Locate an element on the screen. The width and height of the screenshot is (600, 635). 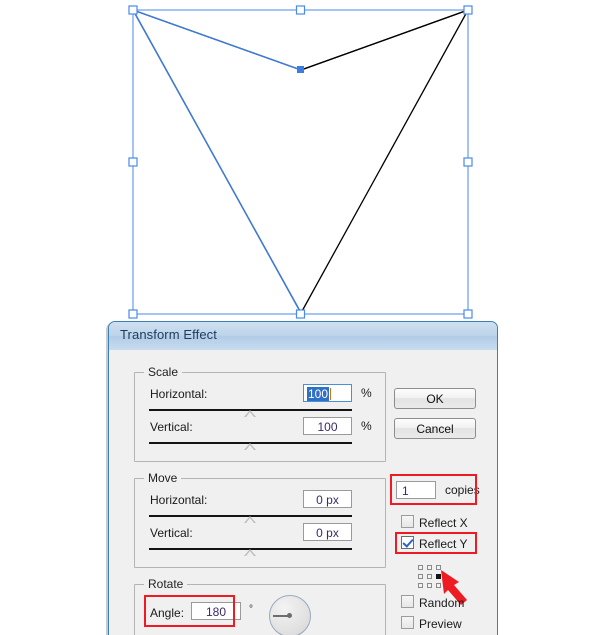
anchor-cell-bottom-center is located at coordinates (429, 585).